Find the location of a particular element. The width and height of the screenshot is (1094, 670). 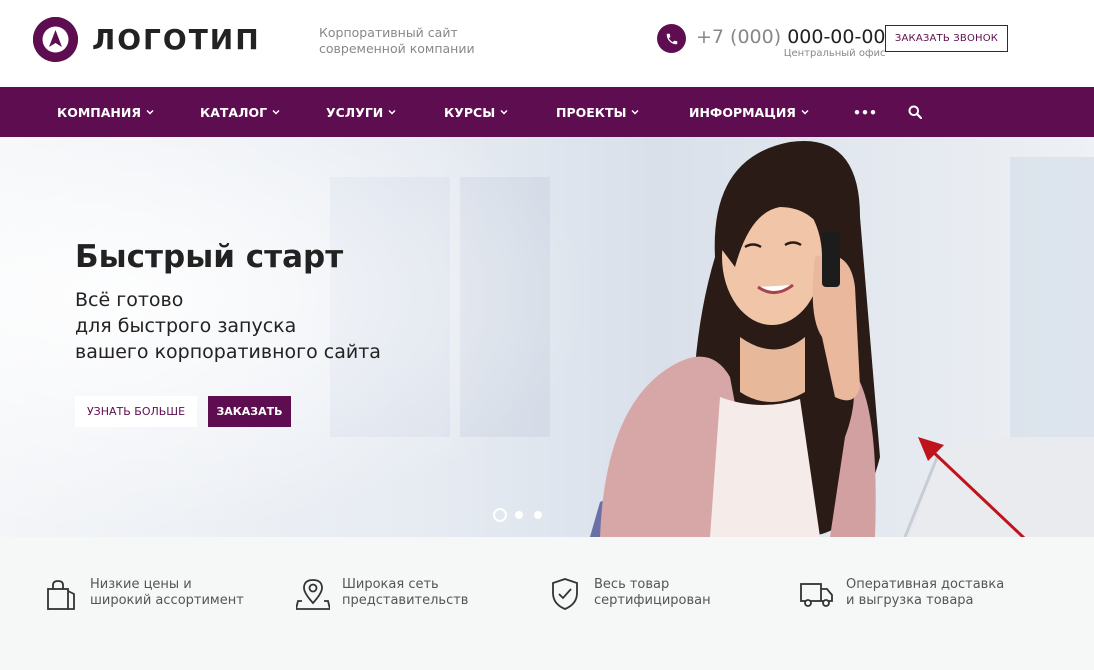

map-pin-icon is located at coordinates (313, 594).